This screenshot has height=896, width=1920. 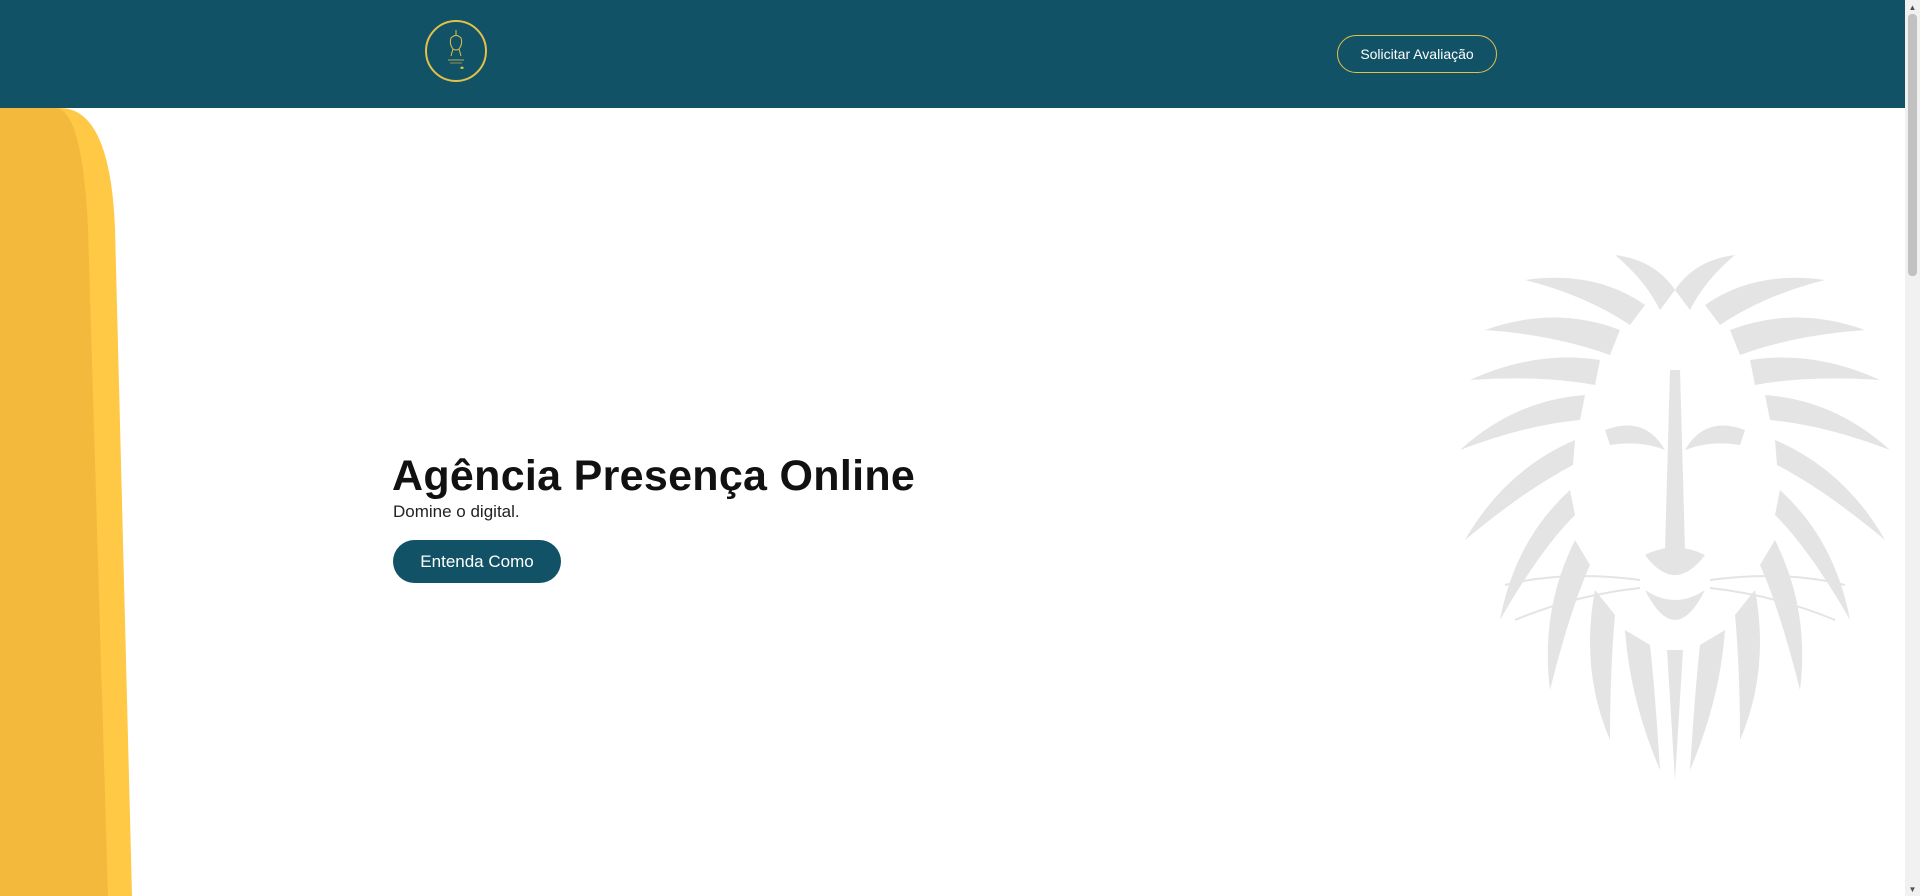 I want to click on scroll-up-arrow-icon: ▲, so click(x=1912, y=7).